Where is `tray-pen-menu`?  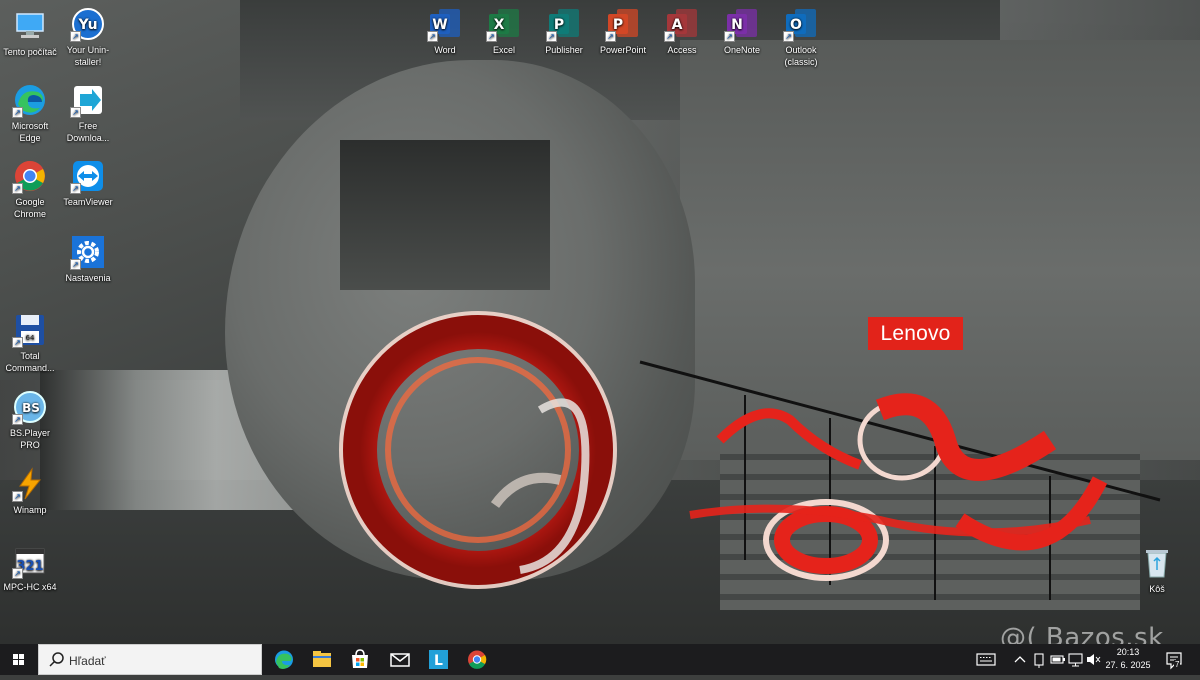
tray-pen-menu is located at coordinates (1039, 659).